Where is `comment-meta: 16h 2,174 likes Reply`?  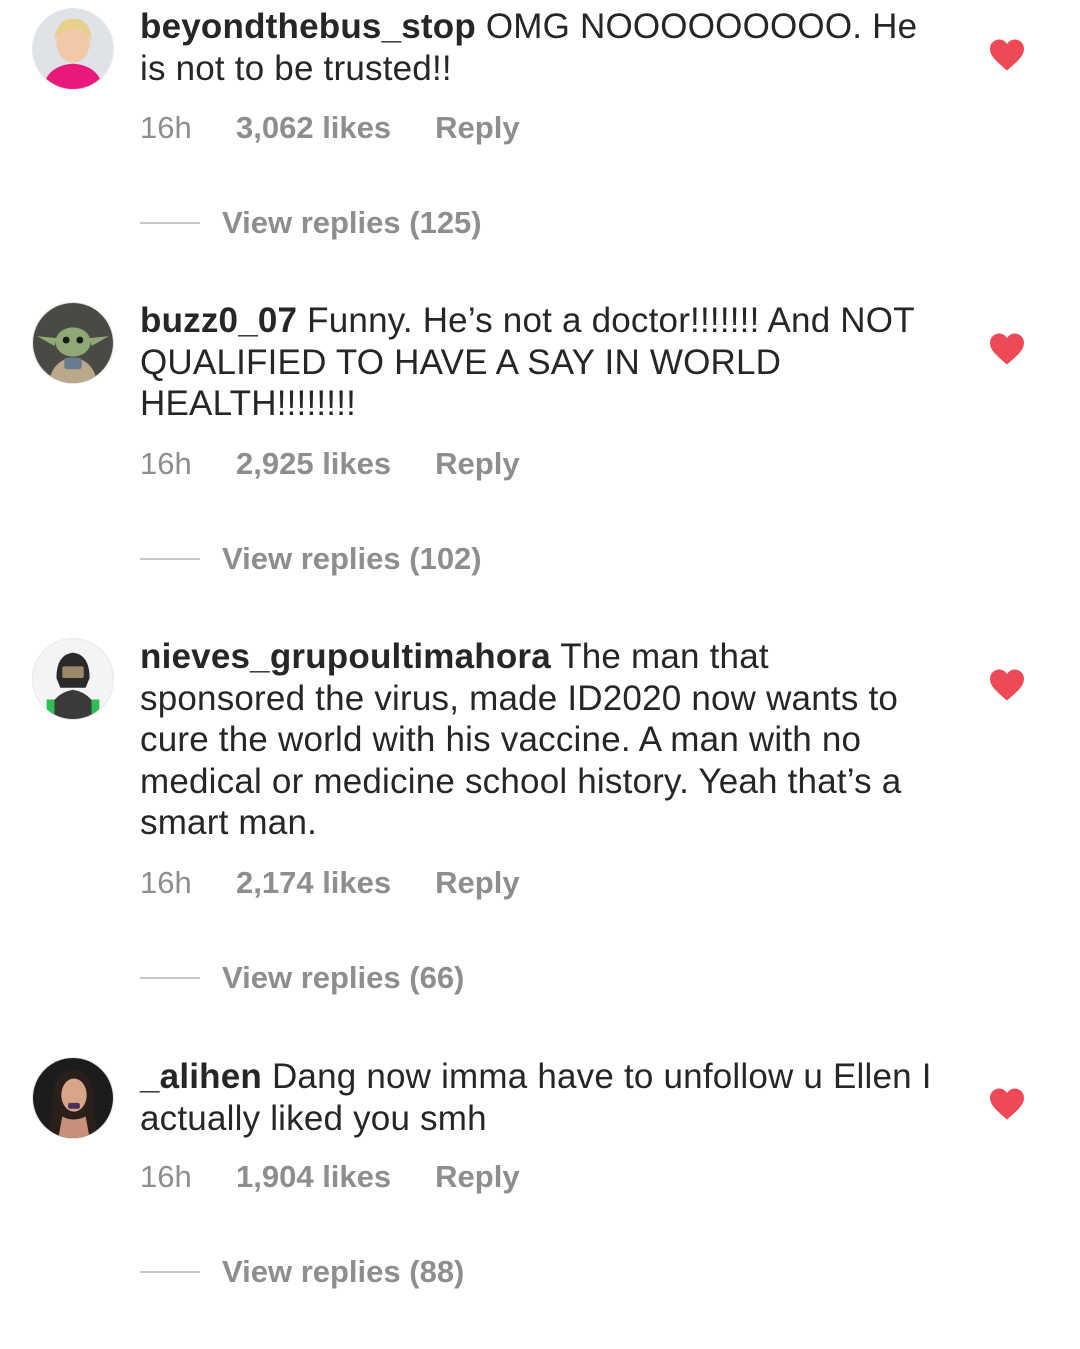 comment-meta: 16h 2,174 likes Reply is located at coordinates (330, 883).